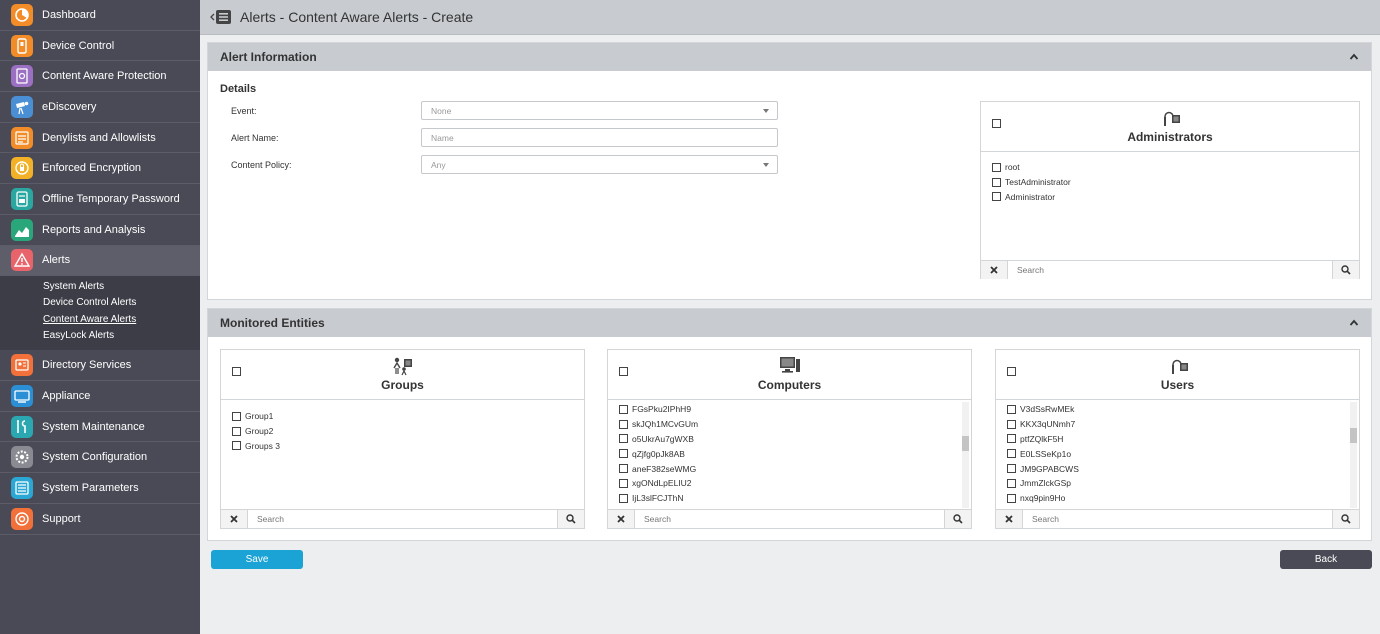  I want to click on administrators-title: Administrators, so click(1170, 137).